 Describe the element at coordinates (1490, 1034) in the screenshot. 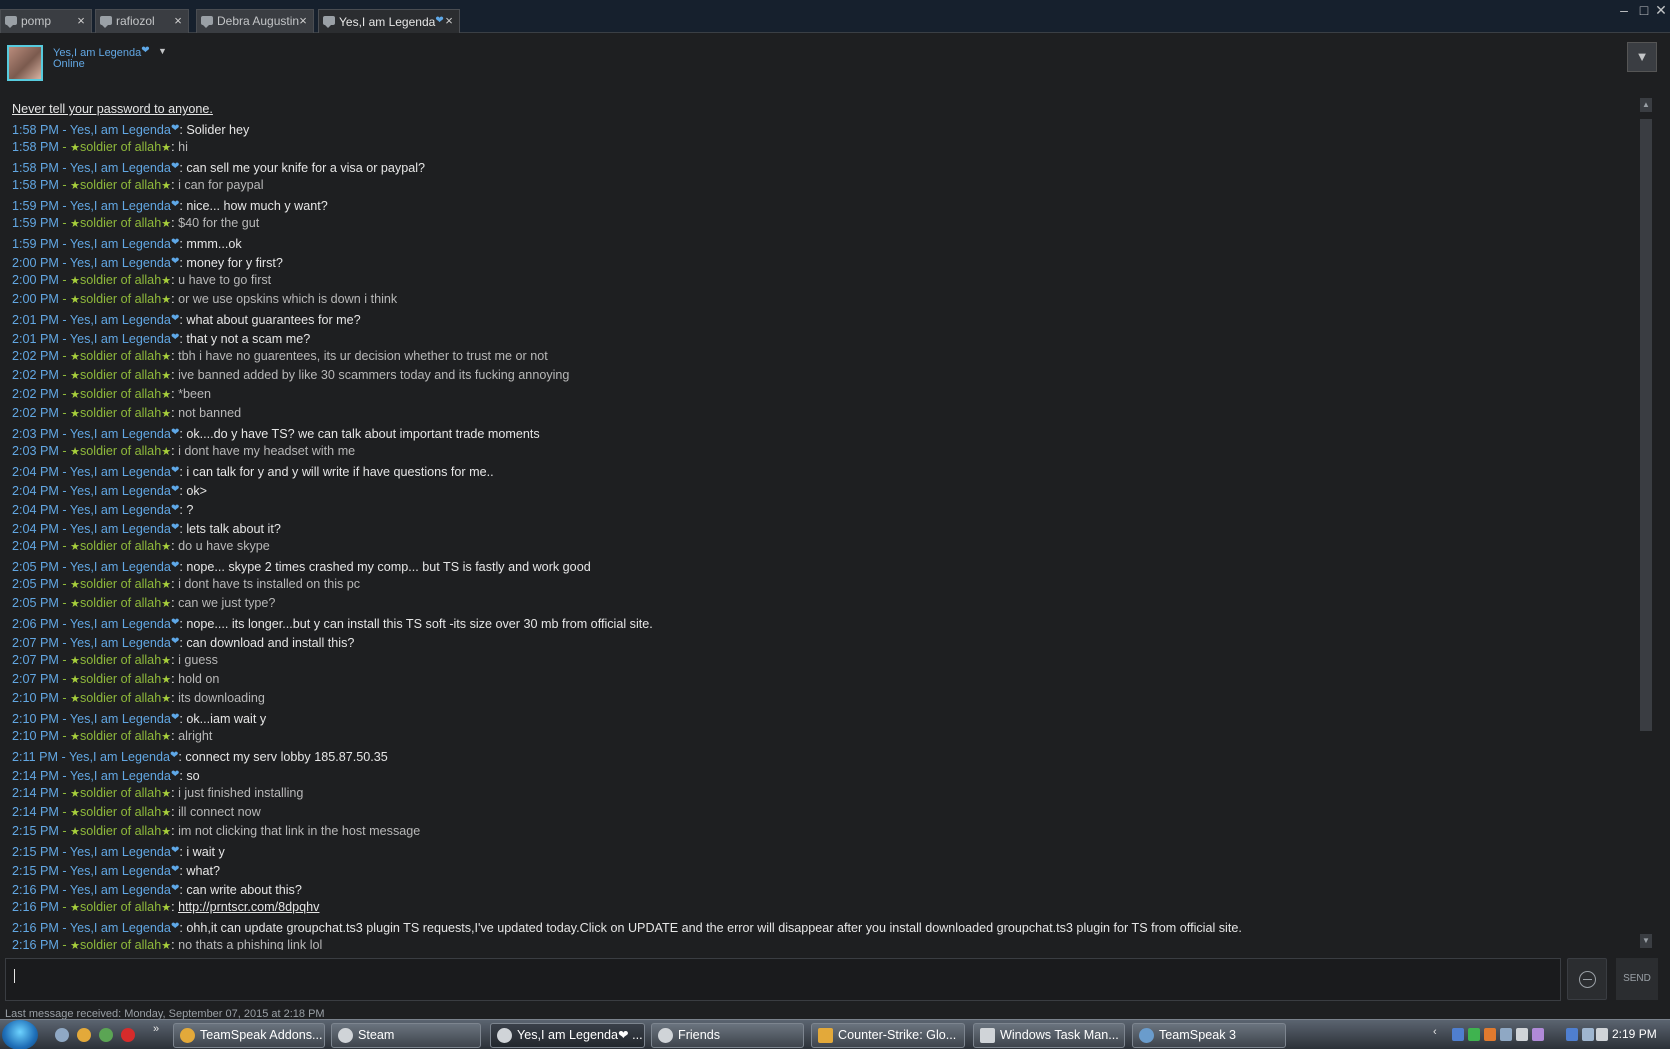

I see `tray-app-icon` at that location.